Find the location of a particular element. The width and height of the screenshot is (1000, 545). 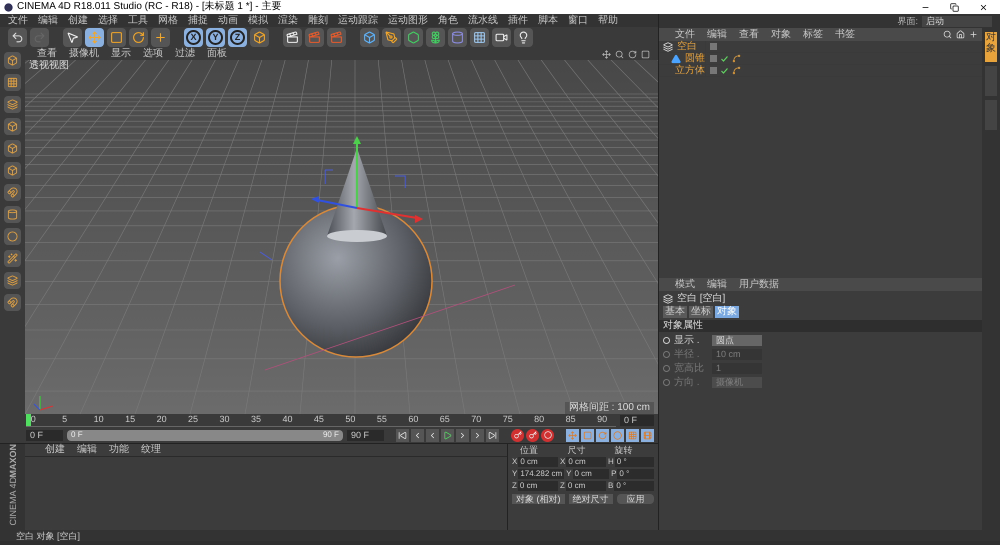

cloner-button is located at coordinates (435, 38).